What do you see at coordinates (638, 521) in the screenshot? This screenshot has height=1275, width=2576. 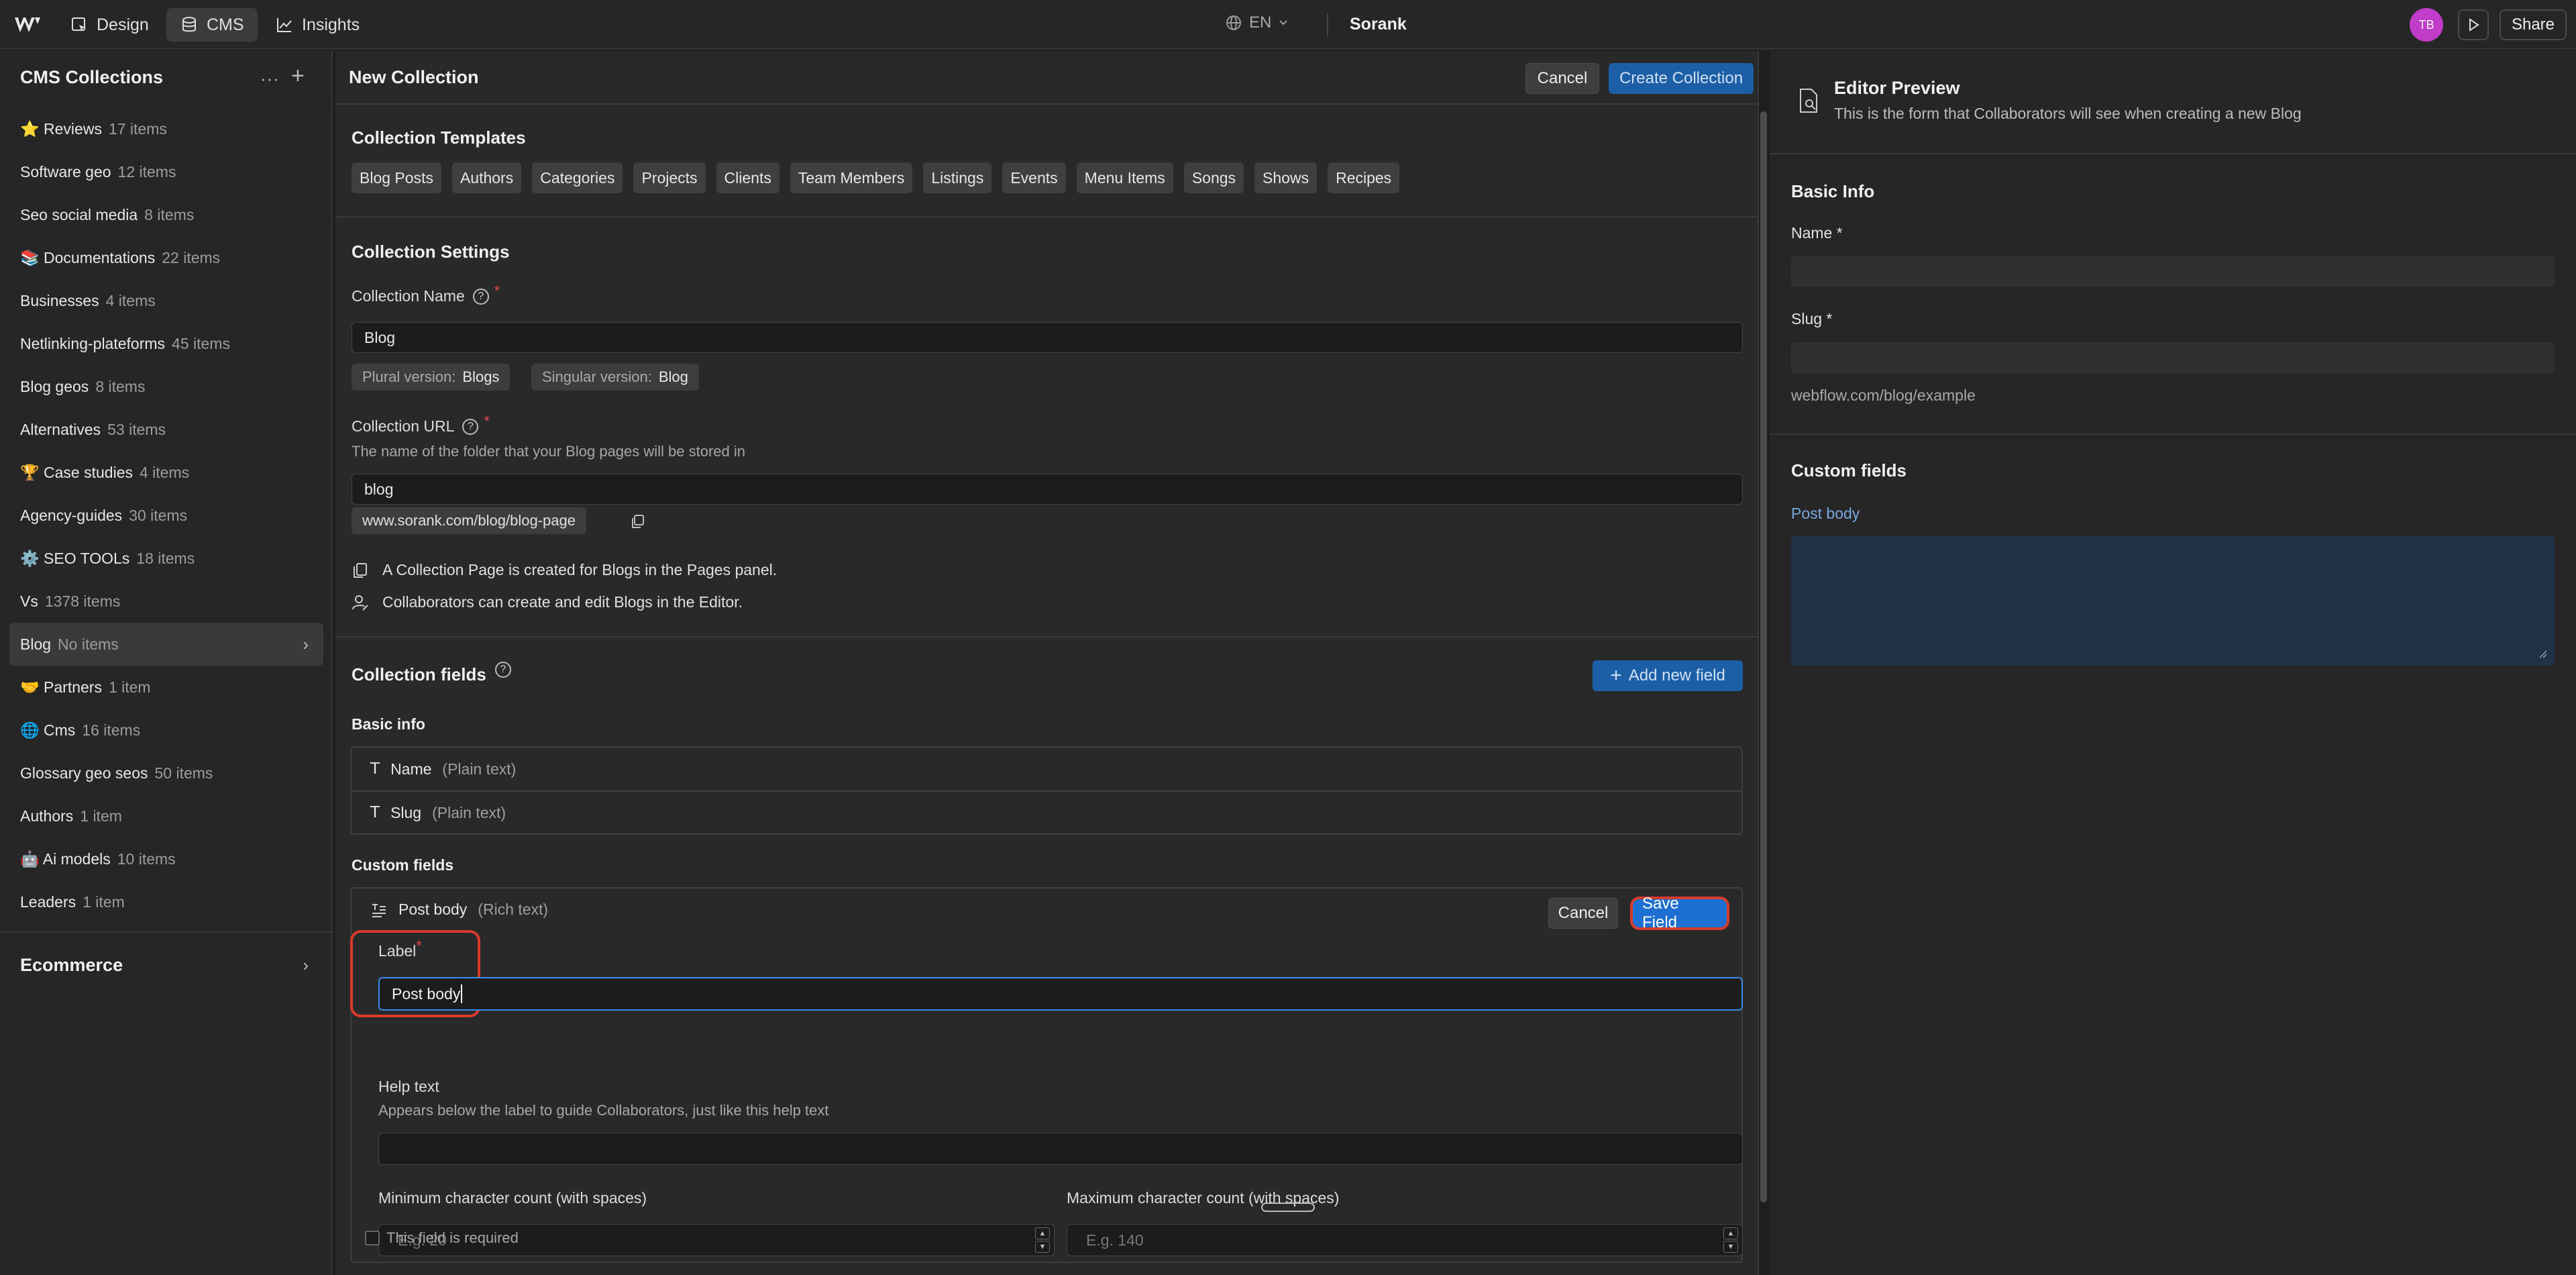 I see `copy-icon` at bounding box center [638, 521].